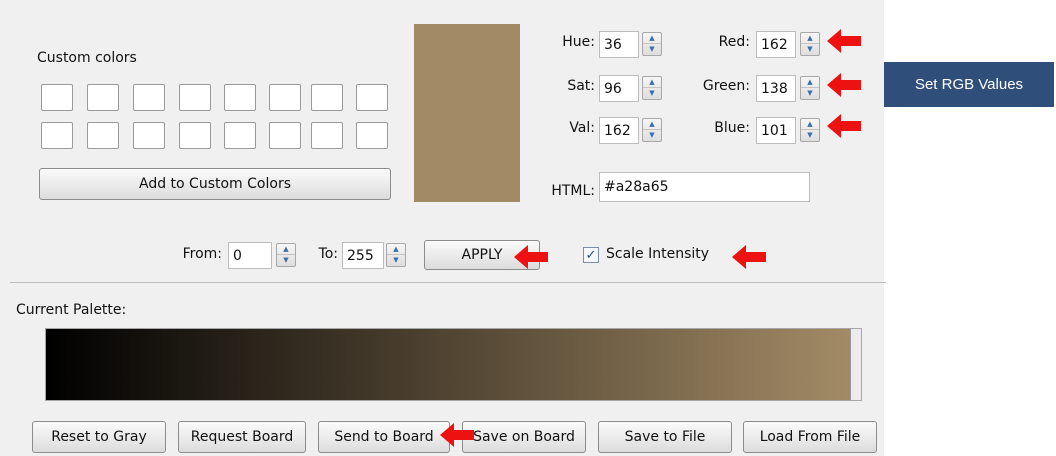 This screenshot has width=1056, height=456. I want to click on val-spinner: ▲ ▼, so click(652, 130).